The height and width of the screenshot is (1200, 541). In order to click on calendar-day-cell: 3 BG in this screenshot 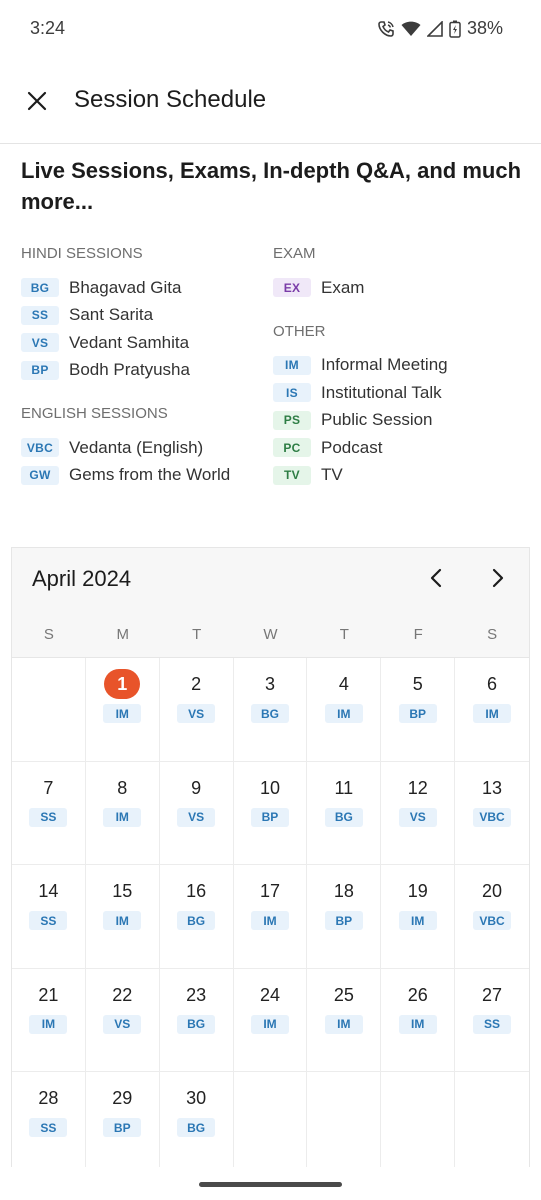, I will do `click(270, 710)`.